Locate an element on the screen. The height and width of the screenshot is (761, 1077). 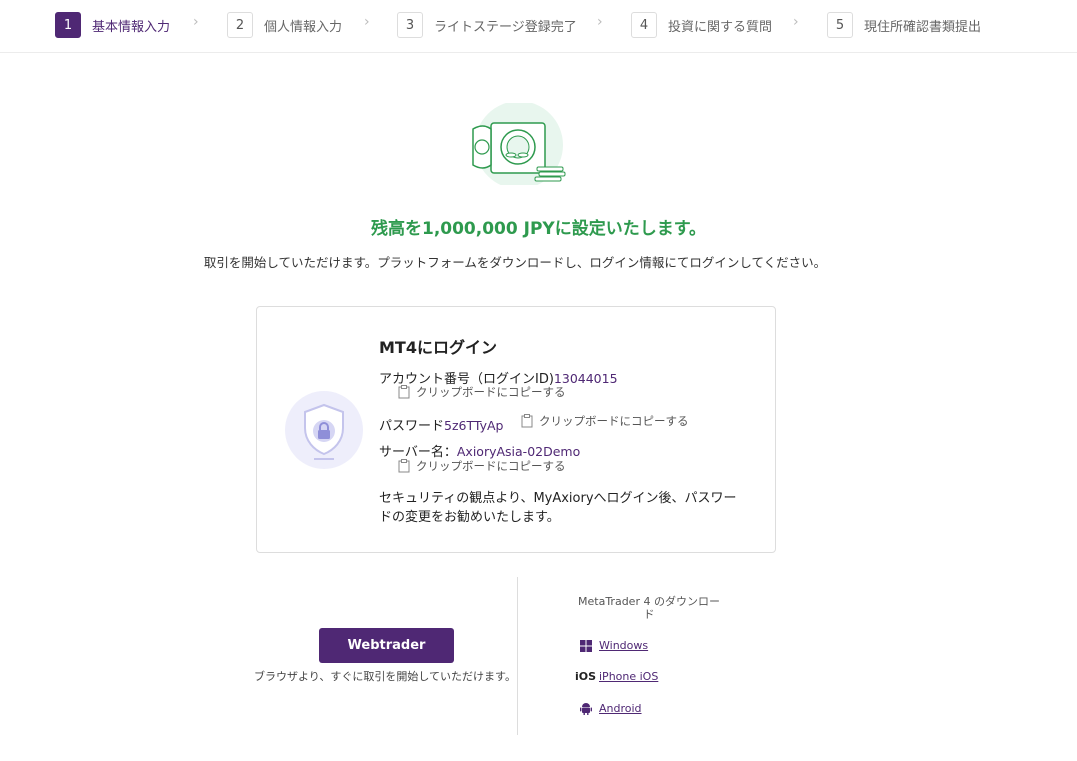
step-number: 4 is located at coordinates (644, 25).